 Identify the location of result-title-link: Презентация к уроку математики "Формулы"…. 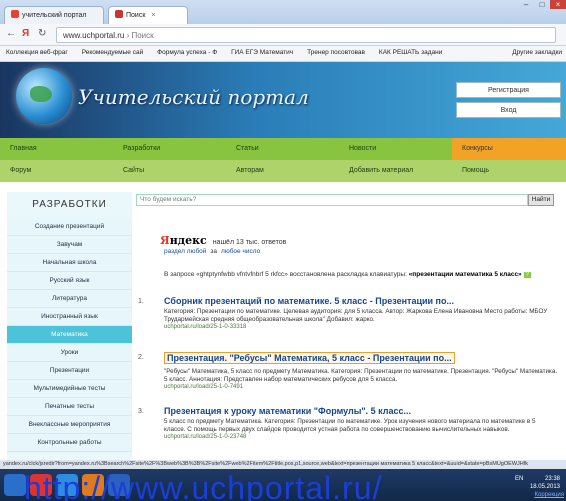
(361, 411).